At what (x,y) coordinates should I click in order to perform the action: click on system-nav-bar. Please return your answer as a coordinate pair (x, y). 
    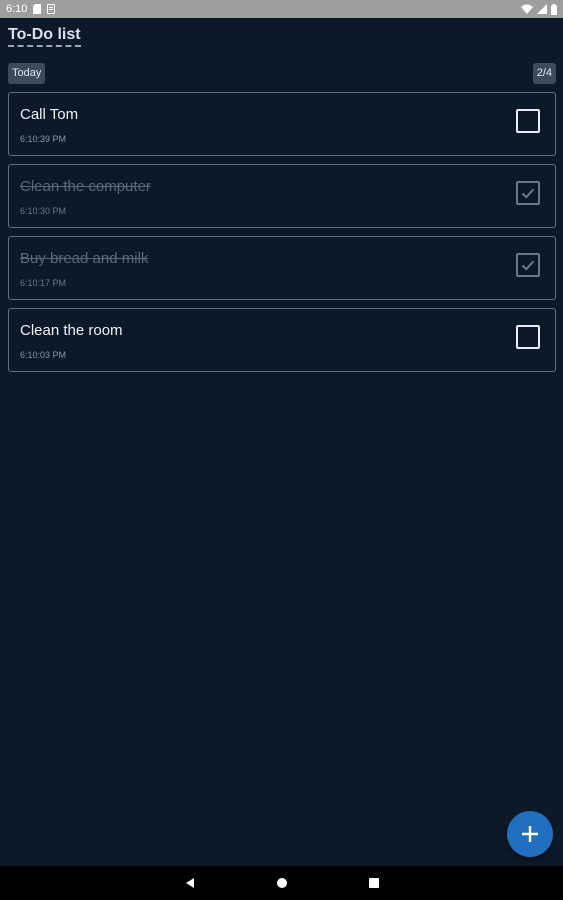
    Looking at the image, I should click on (281, 883).